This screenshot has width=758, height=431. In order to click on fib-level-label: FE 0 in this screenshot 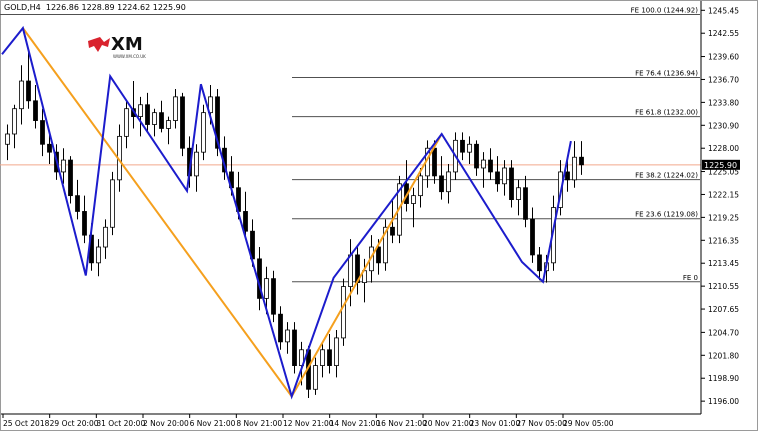, I will do `click(690, 278)`.